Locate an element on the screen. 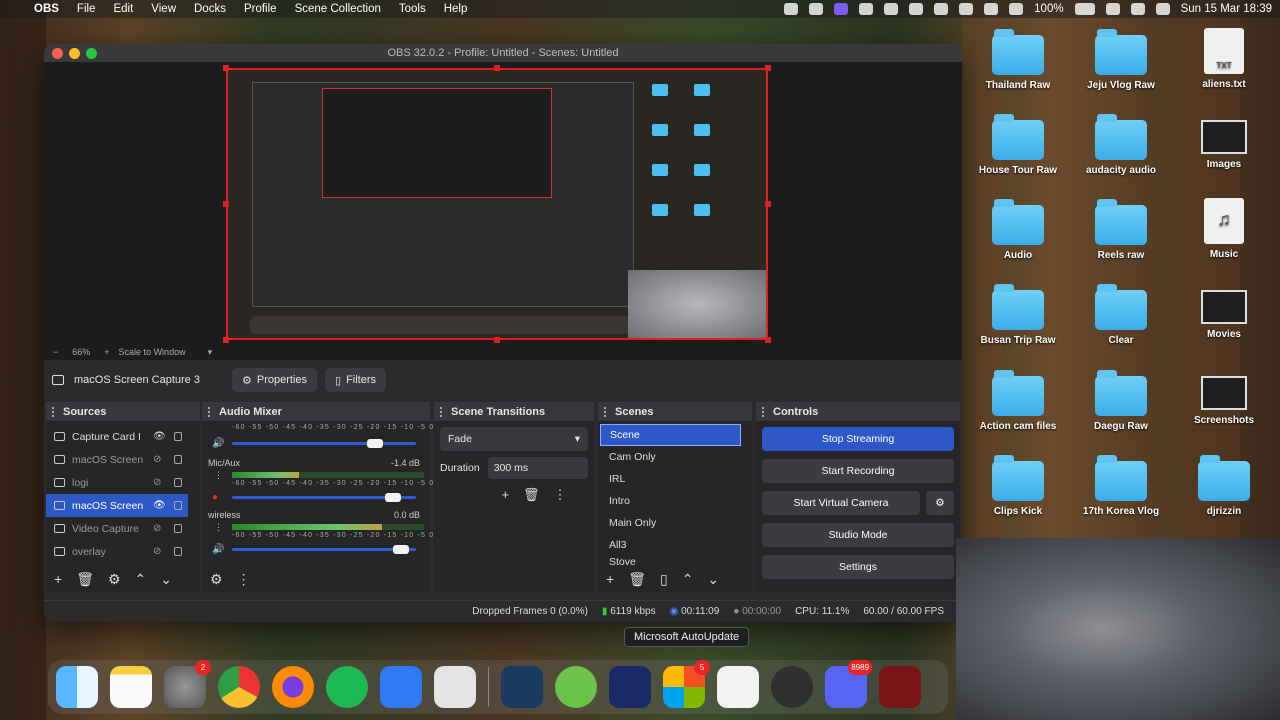 This screenshot has height=720, width=1280. menu-scene-collection: Scene Collection is located at coordinates (338, 9).